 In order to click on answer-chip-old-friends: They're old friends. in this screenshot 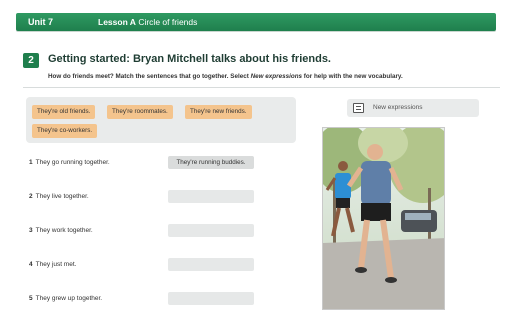, I will do `click(64, 112)`.